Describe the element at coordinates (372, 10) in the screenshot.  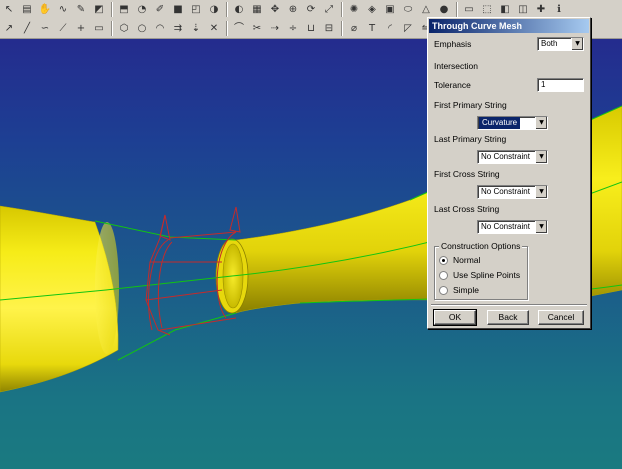
I see `material-icon: ◈` at that location.